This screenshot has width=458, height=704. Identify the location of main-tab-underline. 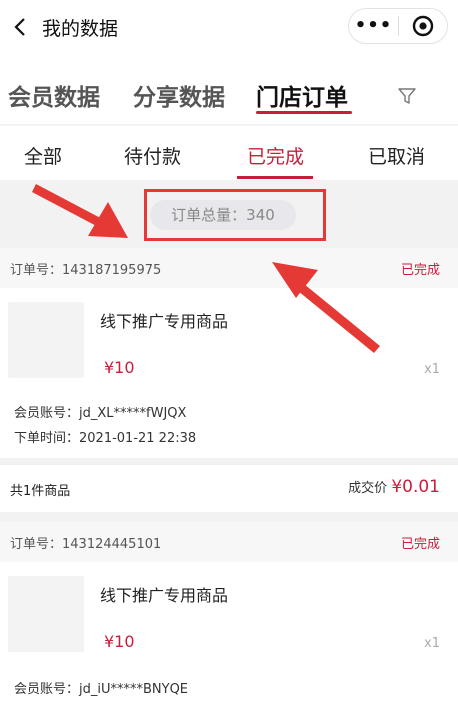
(304, 112).